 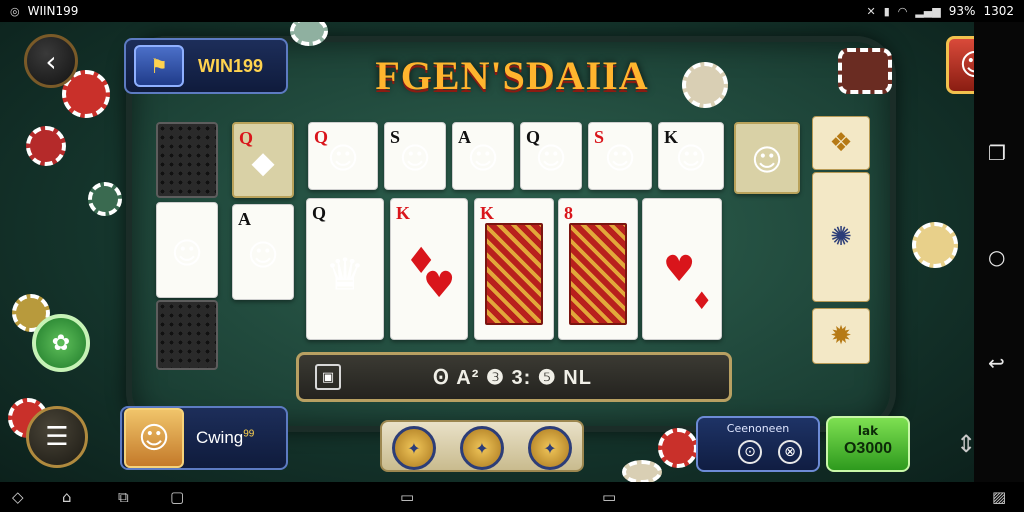 What do you see at coordinates (512, 11) in the screenshot?
I see `status-bar: ◎ WIIN199 ✕ ▮ ◠ ▂▄▆ 93% 1302` at bounding box center [512, 11].